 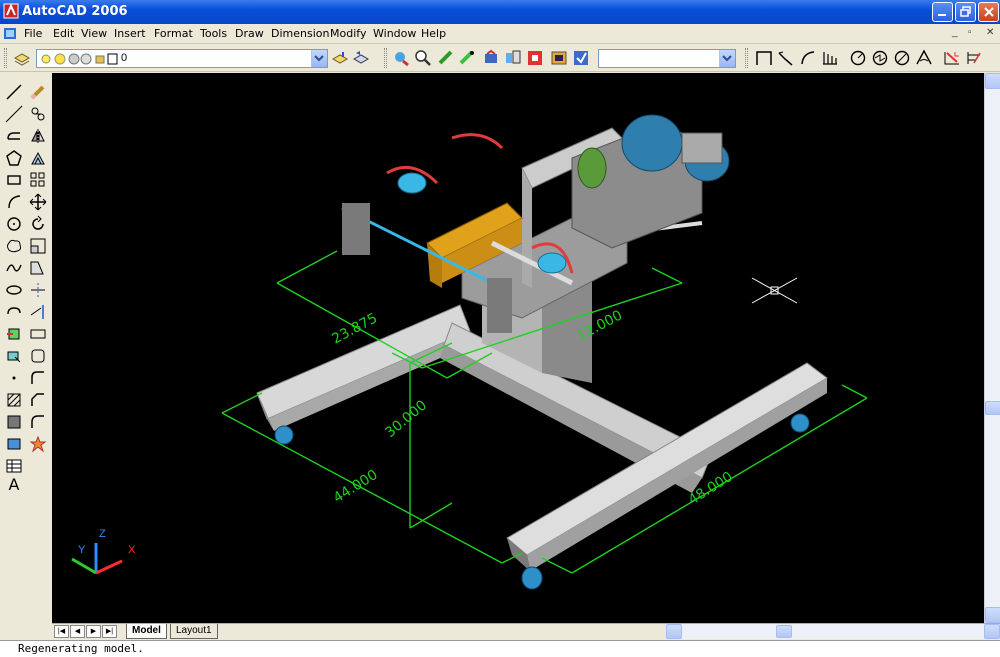 I want to click on menu-file: File, so click(x=33, y=33).